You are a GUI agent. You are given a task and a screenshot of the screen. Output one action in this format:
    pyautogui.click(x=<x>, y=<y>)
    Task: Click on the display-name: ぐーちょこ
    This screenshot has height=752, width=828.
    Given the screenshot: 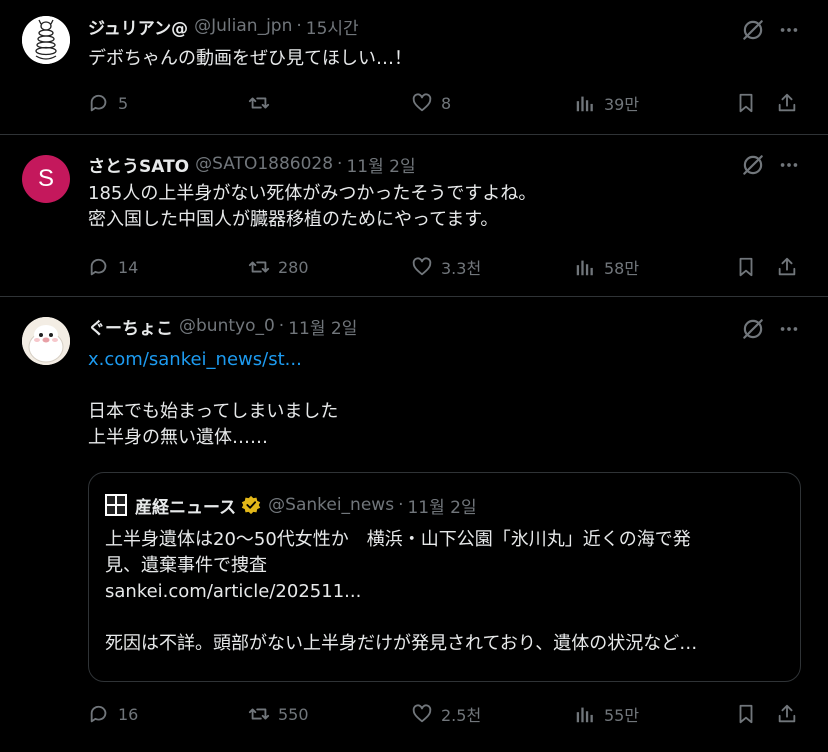 What is the action you would take?
    pyautogui.click(x=130, y=326)
    